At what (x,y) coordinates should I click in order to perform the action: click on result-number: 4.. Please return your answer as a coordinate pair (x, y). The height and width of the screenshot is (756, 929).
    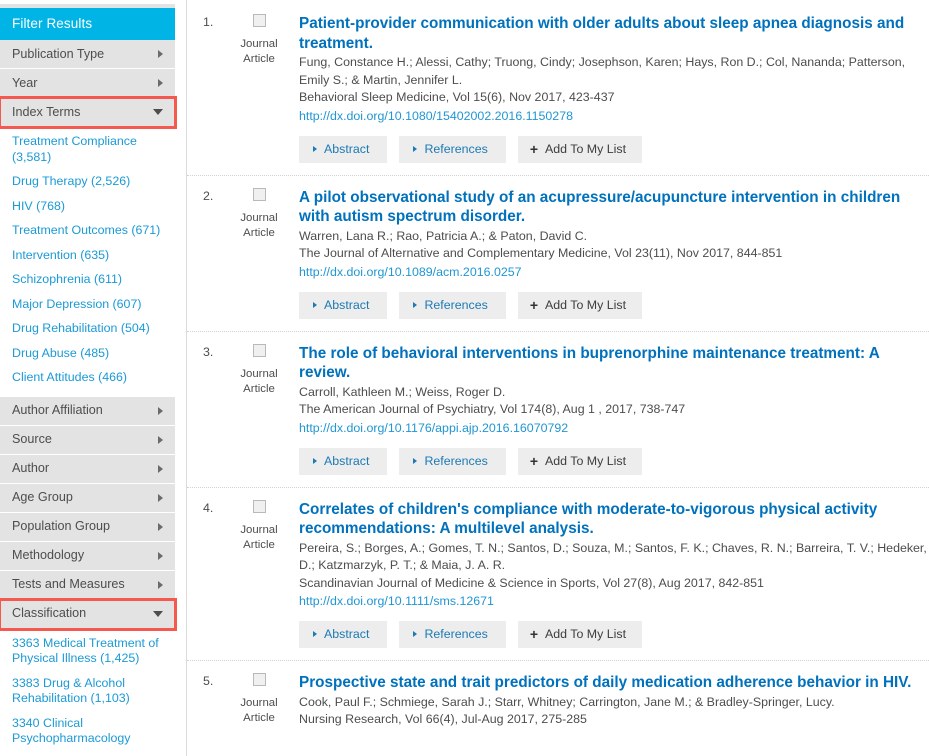
    Looking at the image, I should click on (208, 507).